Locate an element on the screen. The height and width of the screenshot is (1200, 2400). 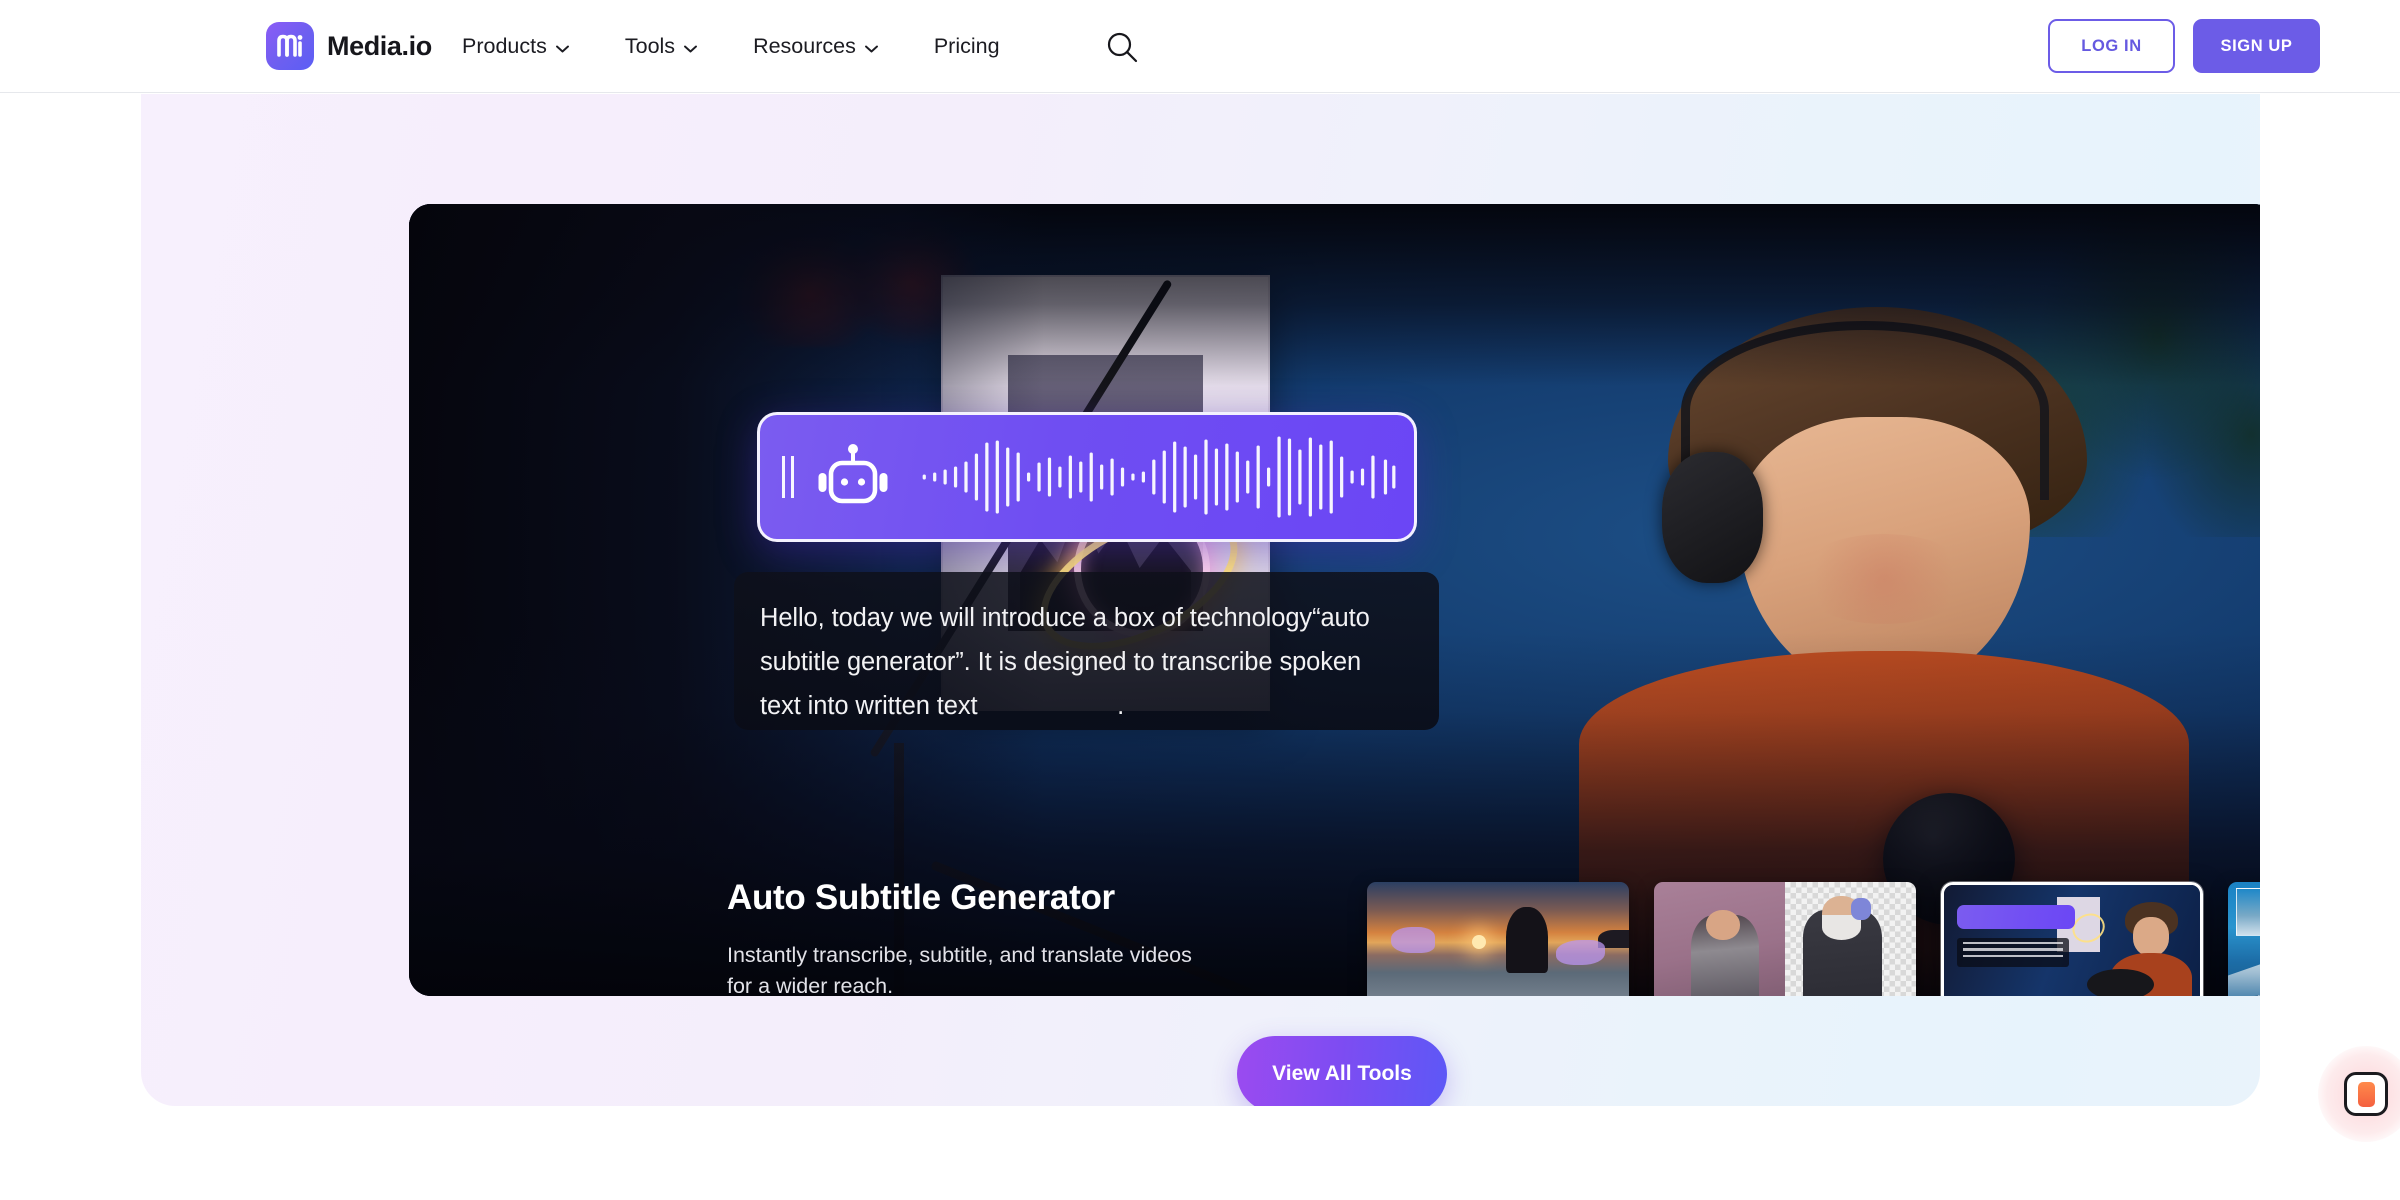
thumbnail-ai-background-remover: AI Background Remover is located at coordinates (1785, 939).